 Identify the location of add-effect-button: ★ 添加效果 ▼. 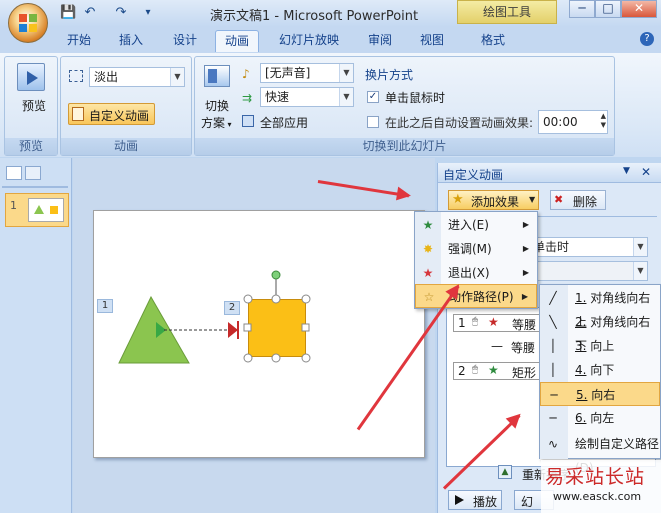
(493, 200).